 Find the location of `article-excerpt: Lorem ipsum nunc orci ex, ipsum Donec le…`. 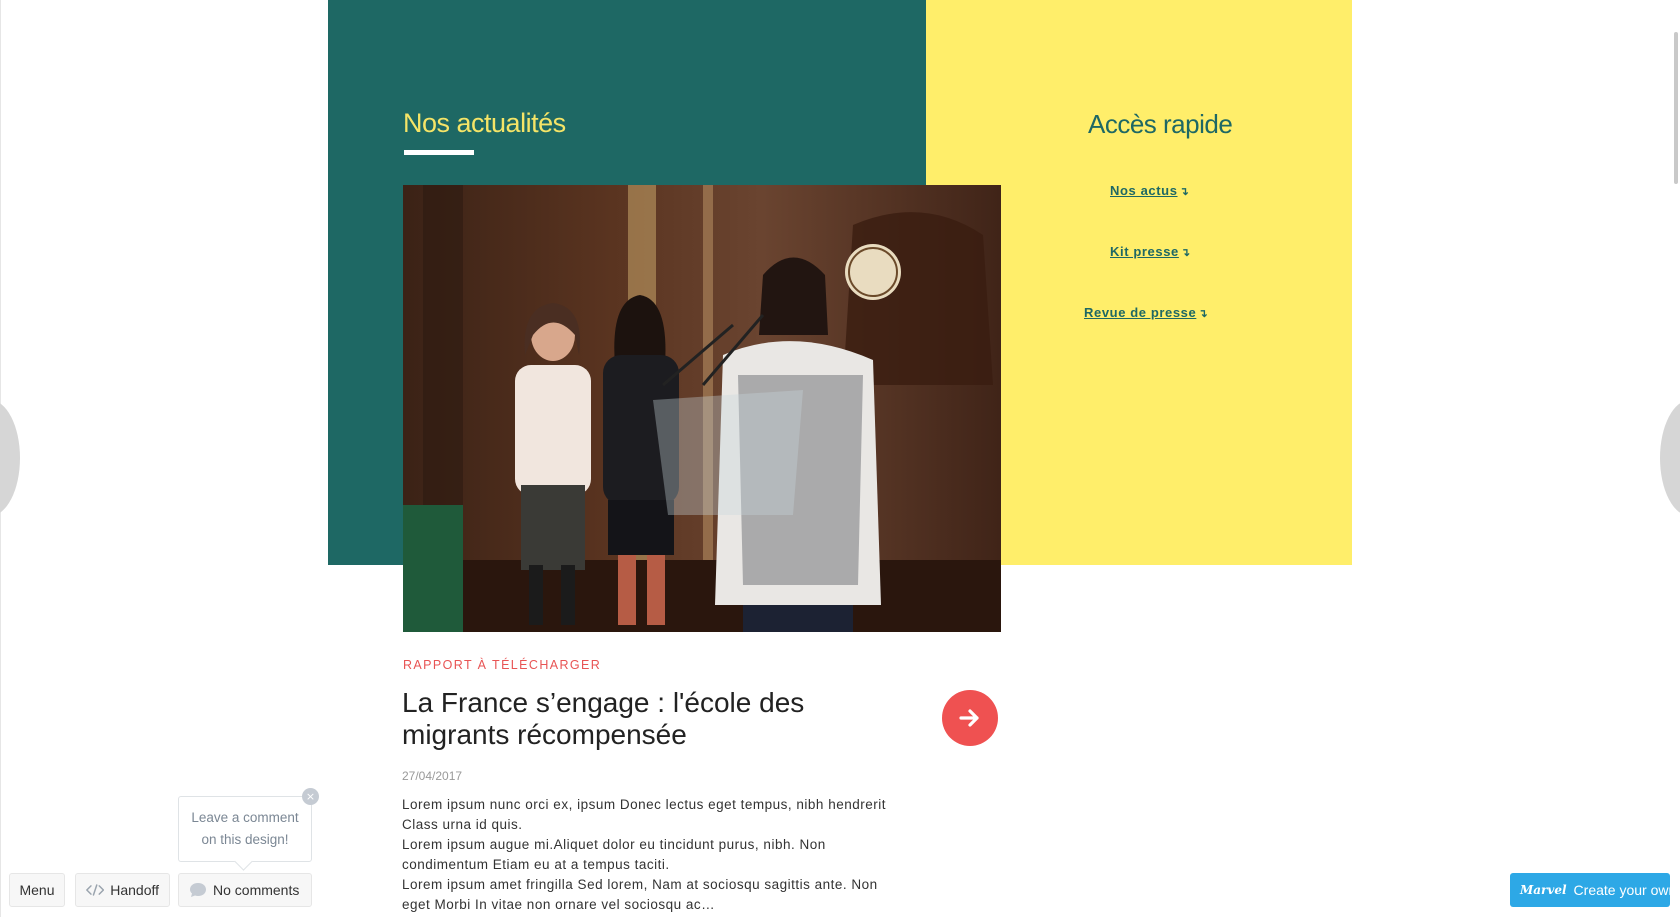

article-excerpt: Lorem ipsum nunc orci ex, ipsum Donec le… is located at coordinates (652, 855).